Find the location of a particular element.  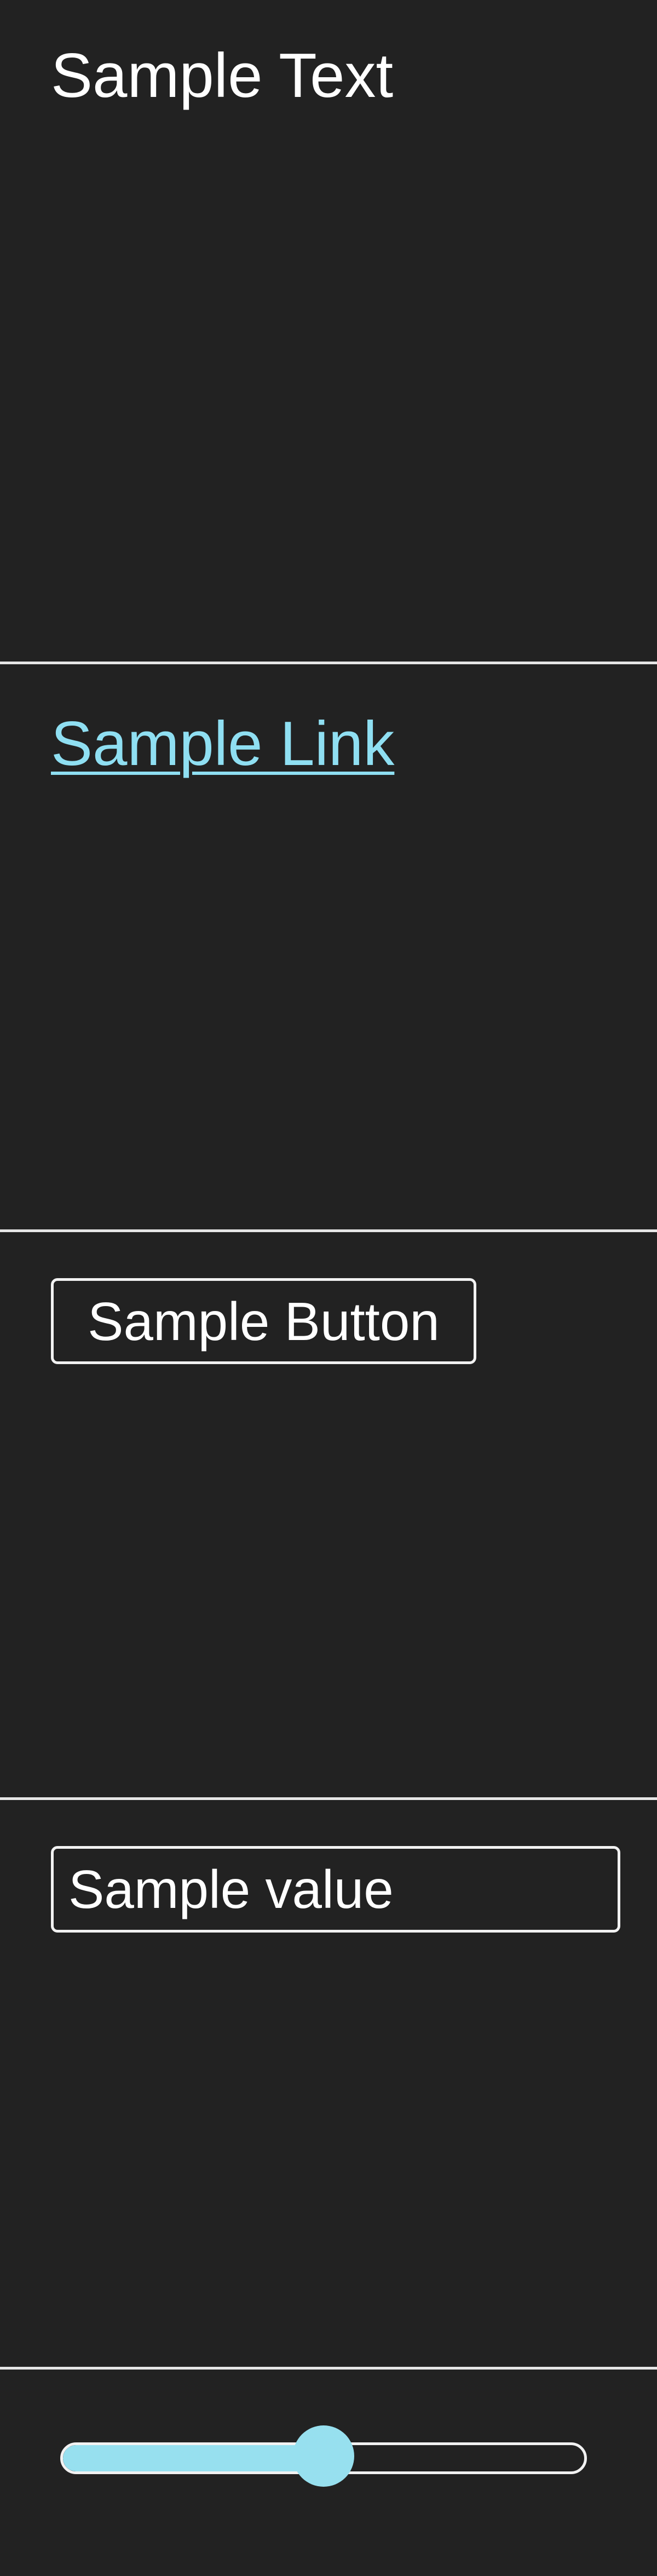

sample-text: Sample Text is located at coordinates (222, 76).